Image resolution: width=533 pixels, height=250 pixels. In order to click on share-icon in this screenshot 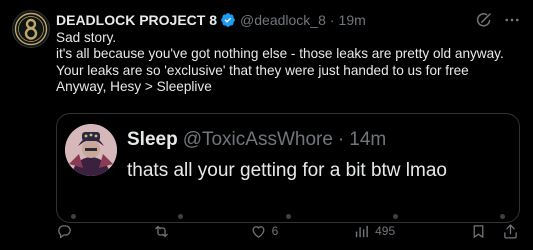, I will do `click(510, 231)`.